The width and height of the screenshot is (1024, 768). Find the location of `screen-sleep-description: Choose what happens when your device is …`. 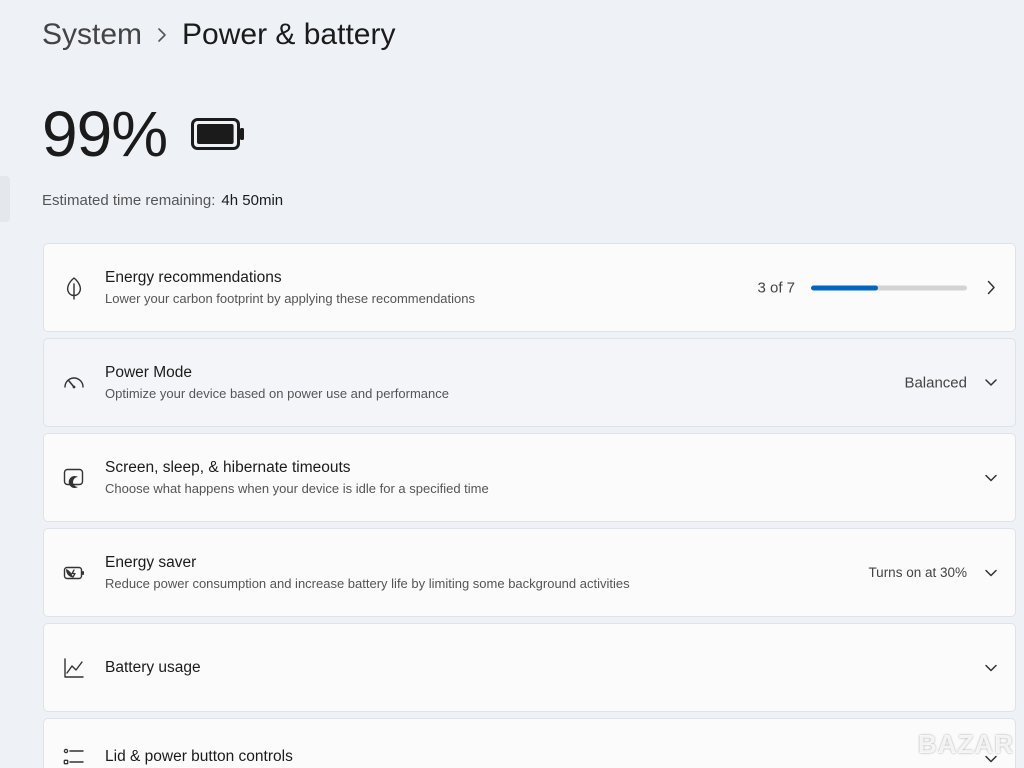

screen-sleep-description: Choose what happens when your device is … is located at coordinates (297, 488).